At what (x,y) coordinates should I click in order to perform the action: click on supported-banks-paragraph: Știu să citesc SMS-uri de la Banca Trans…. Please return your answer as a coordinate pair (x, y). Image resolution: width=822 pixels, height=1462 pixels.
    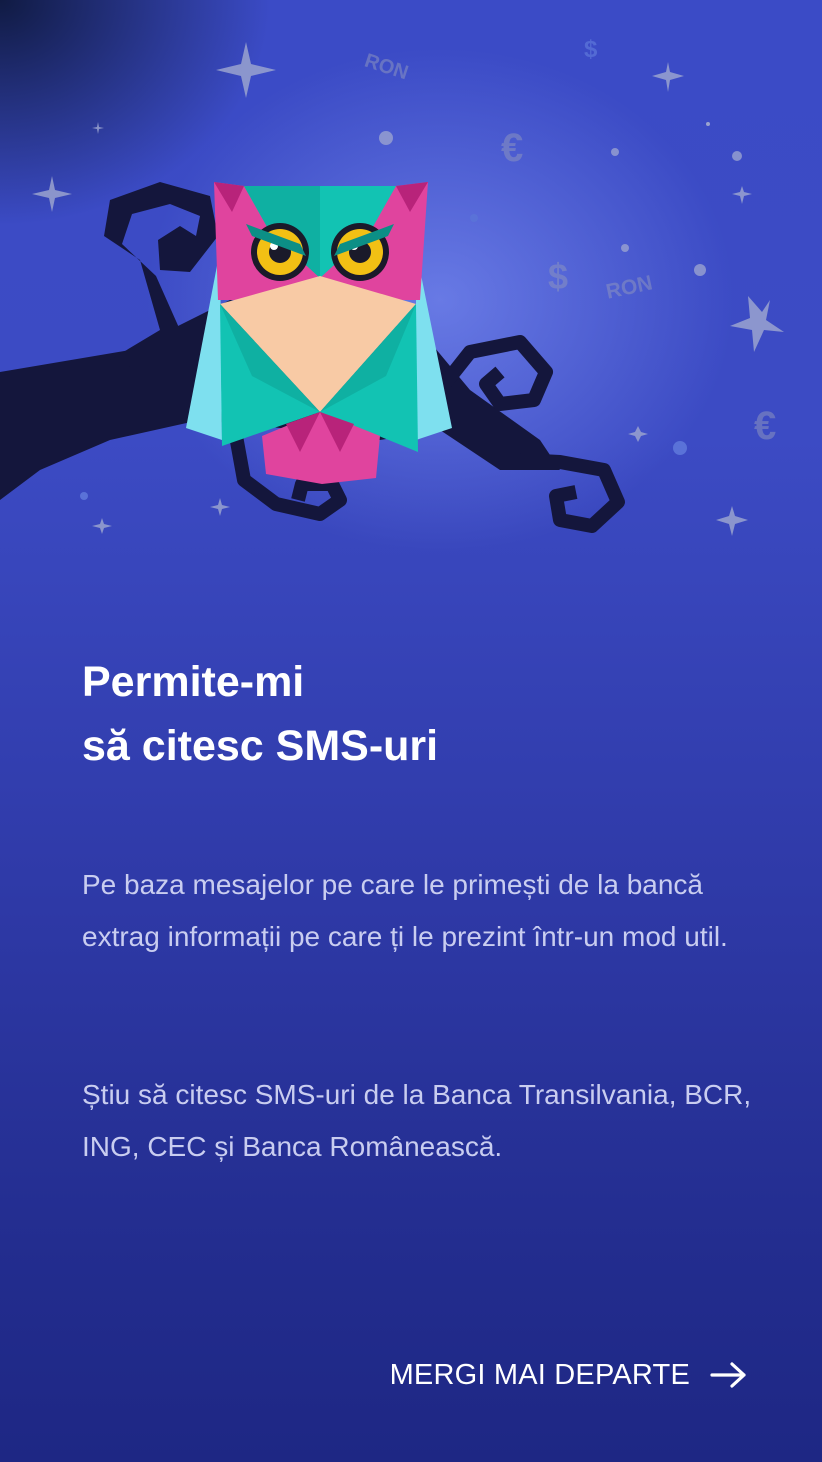
    Looking at the image, I should click on (417, 1120).